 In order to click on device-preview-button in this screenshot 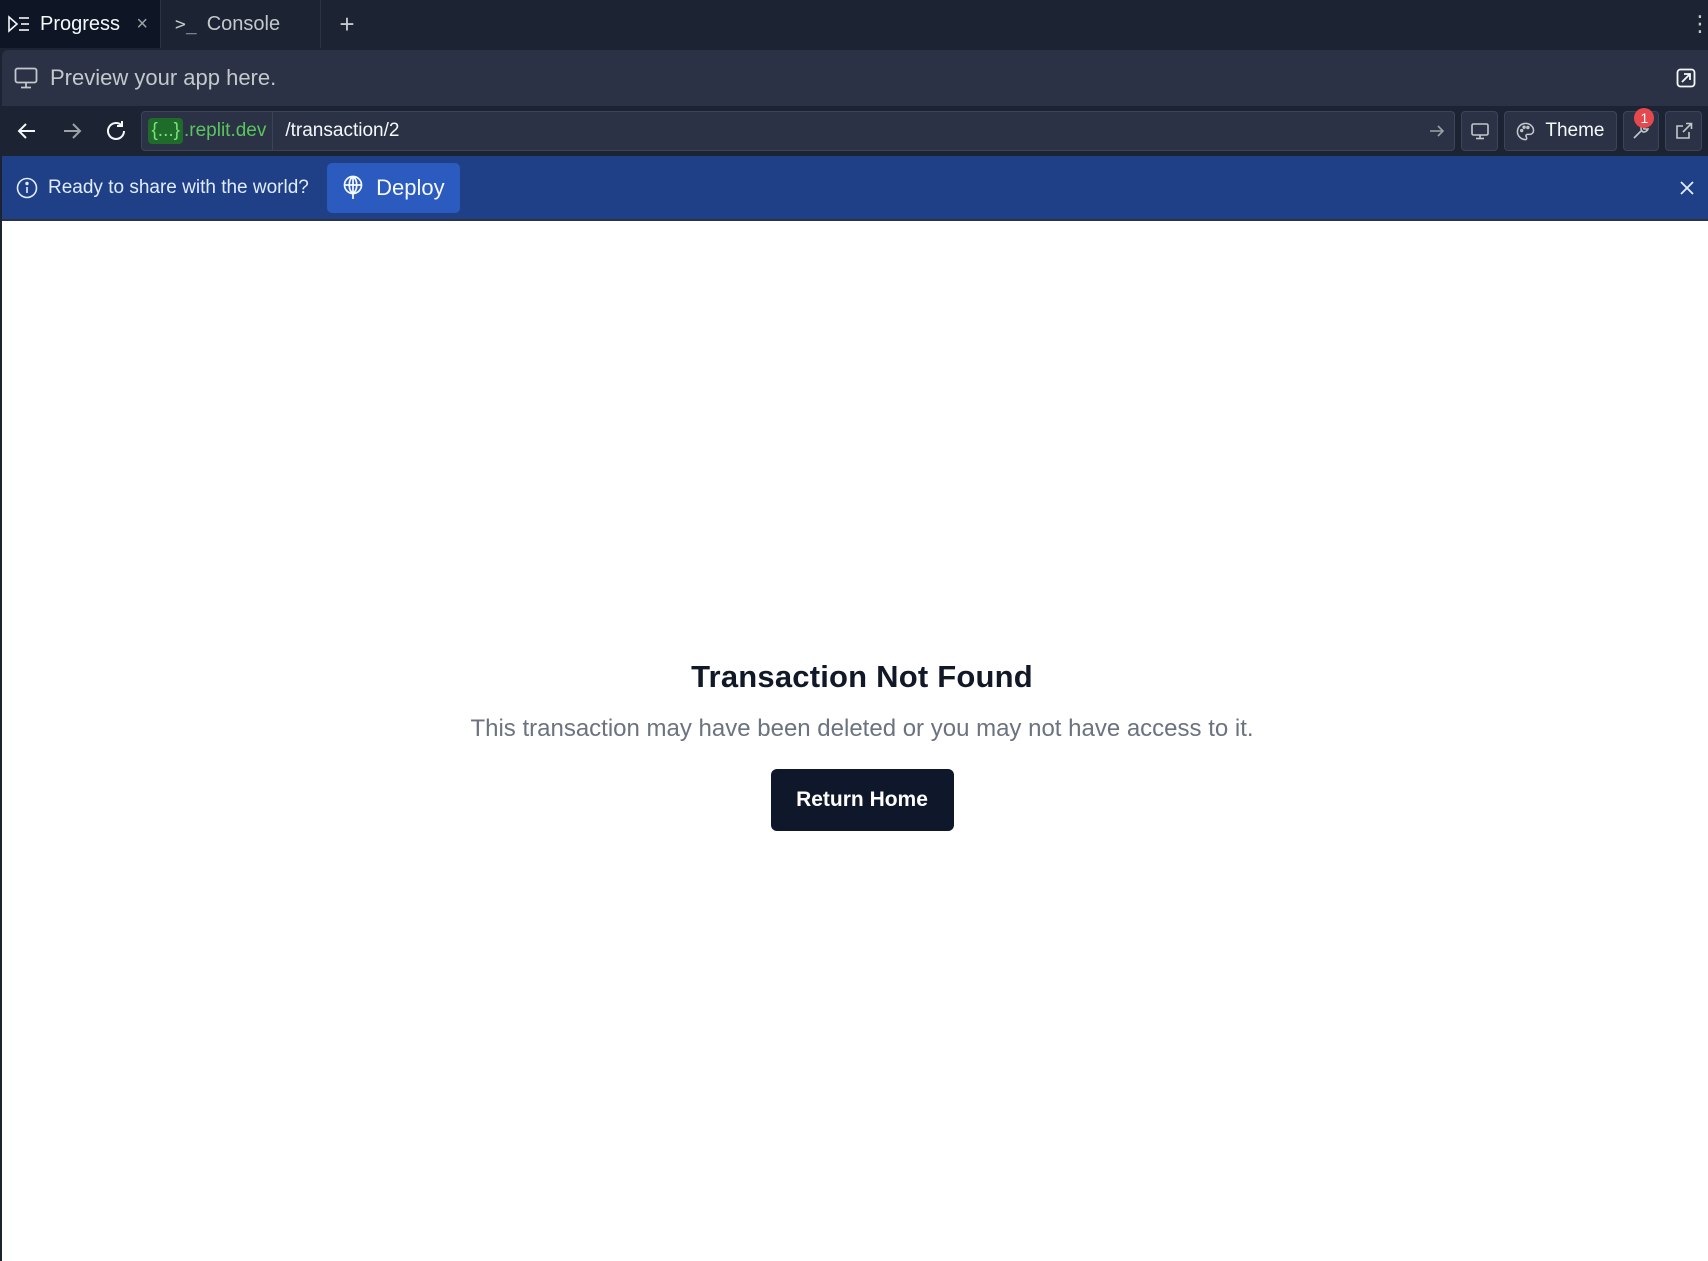, I will do `click(1480, 131)`.